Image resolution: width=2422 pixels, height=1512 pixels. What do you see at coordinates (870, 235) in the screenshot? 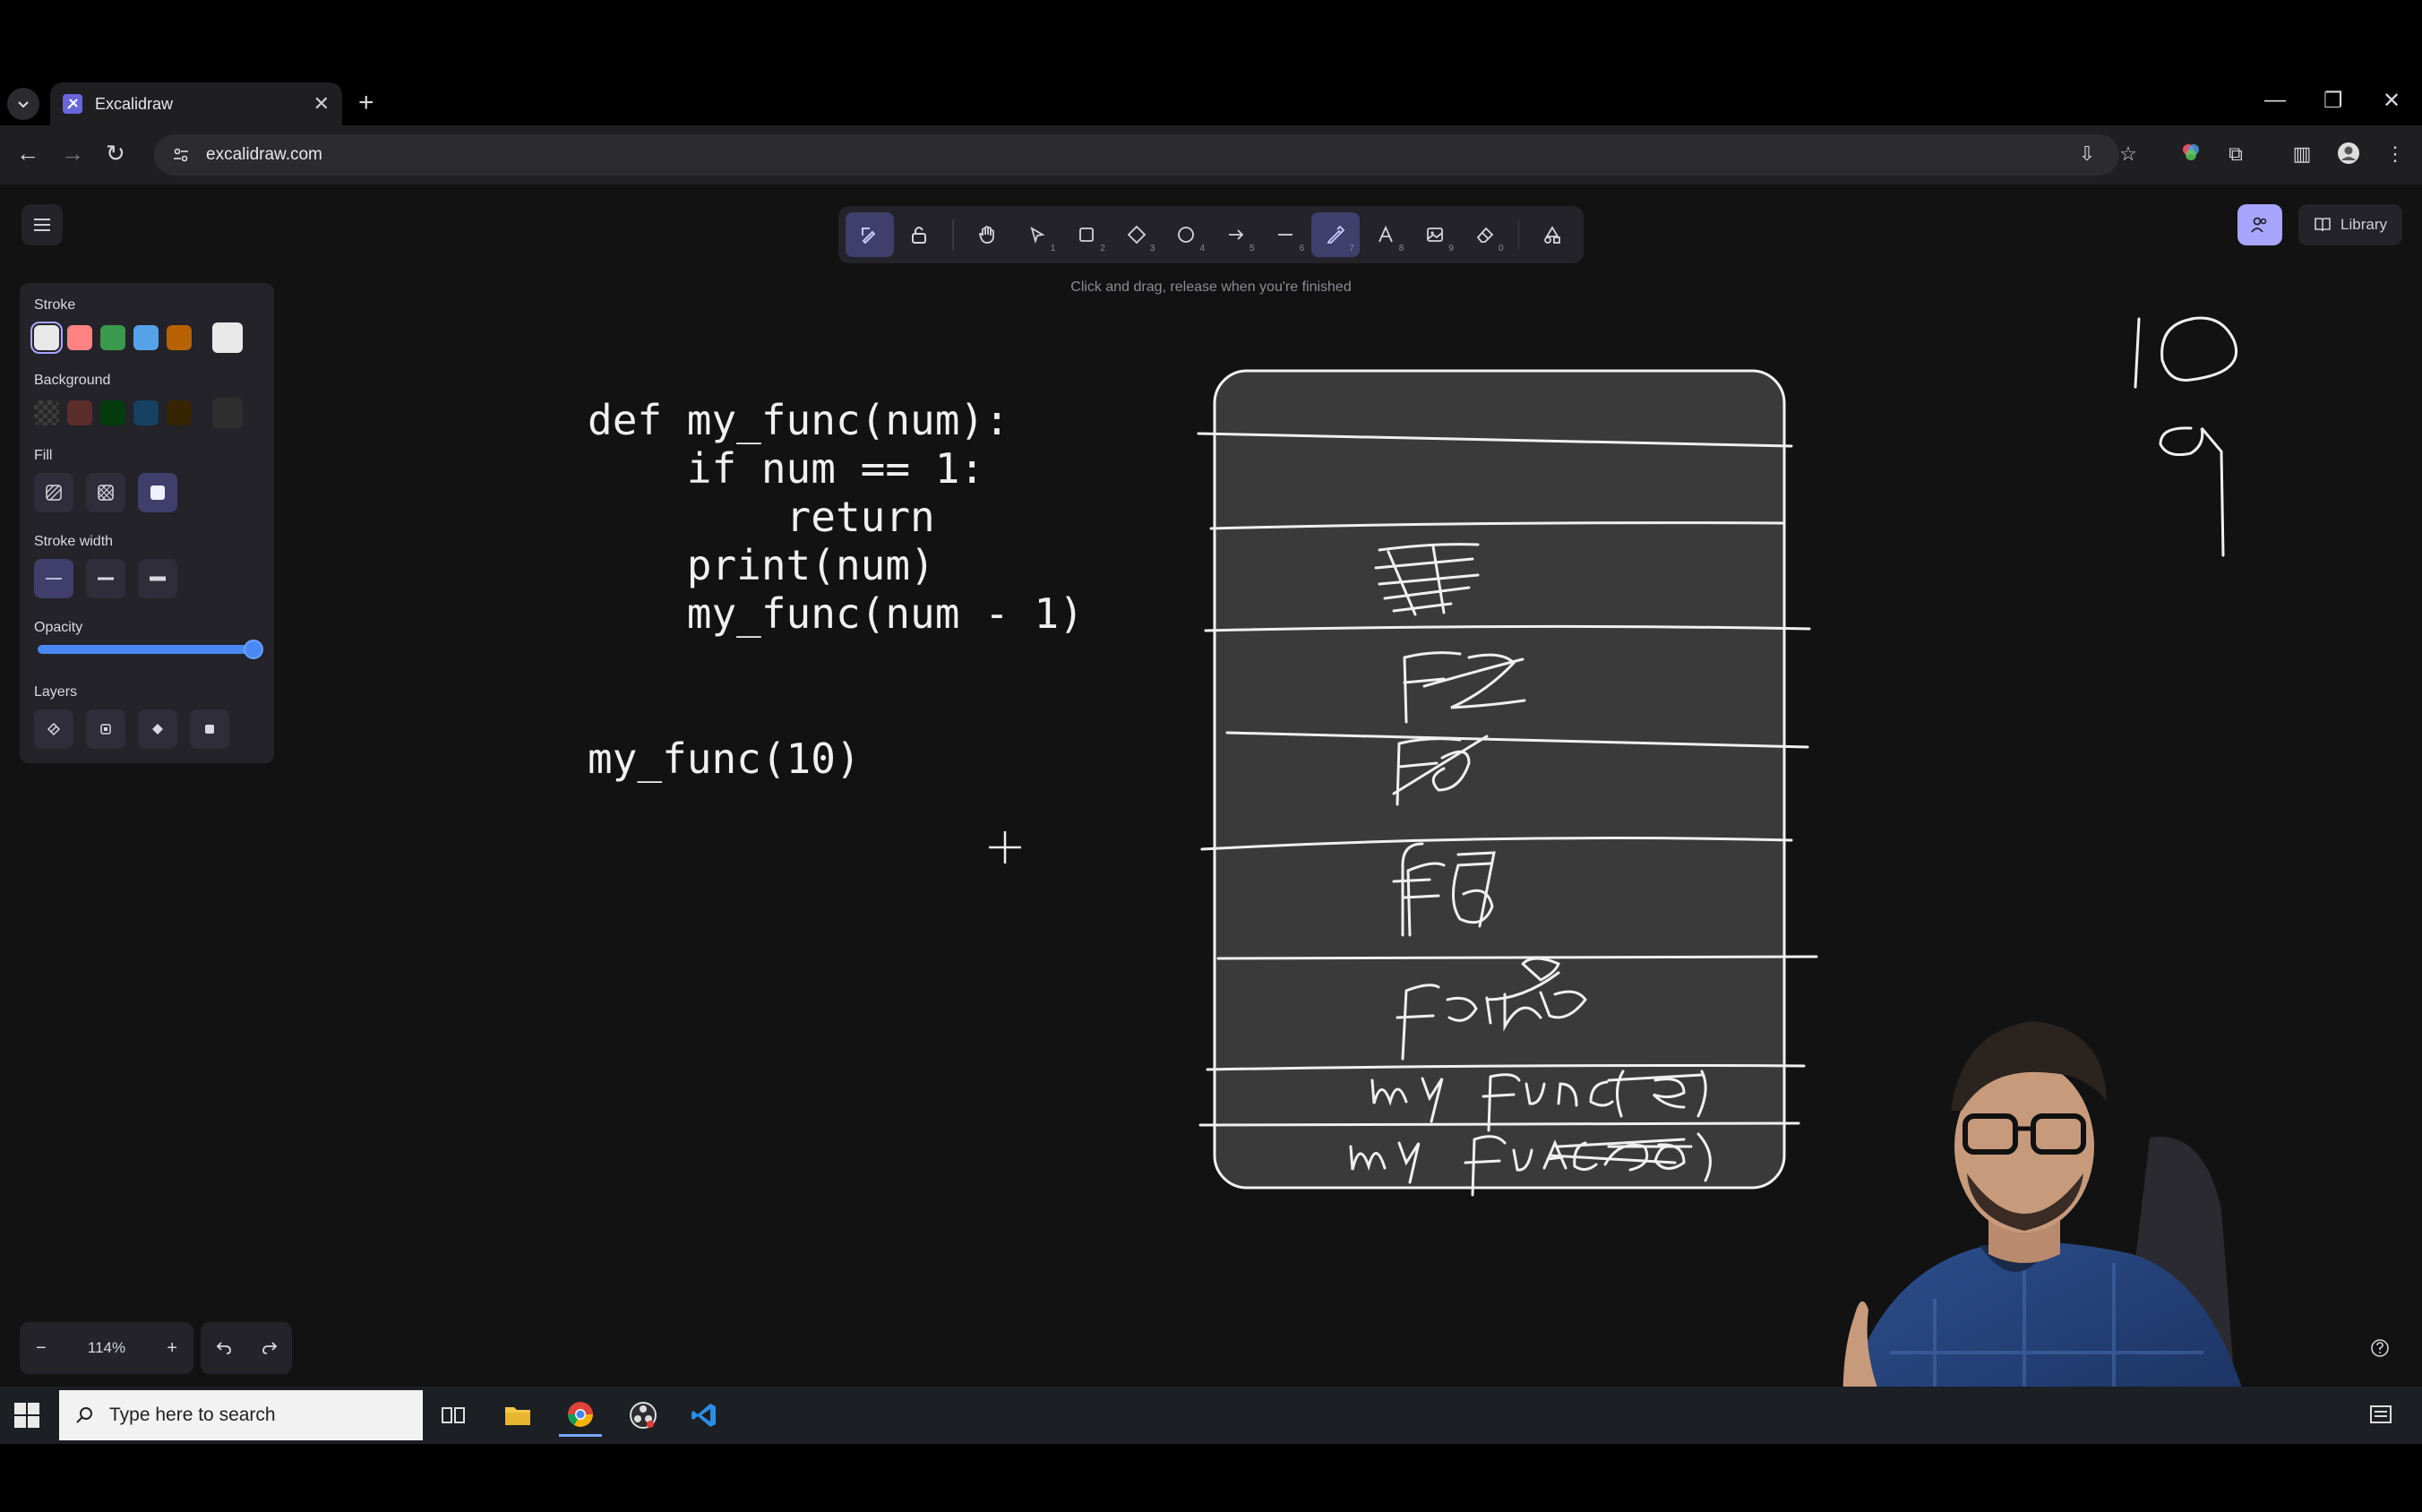
I see `keep-tool-active-button` at bounding box center [870, 235].